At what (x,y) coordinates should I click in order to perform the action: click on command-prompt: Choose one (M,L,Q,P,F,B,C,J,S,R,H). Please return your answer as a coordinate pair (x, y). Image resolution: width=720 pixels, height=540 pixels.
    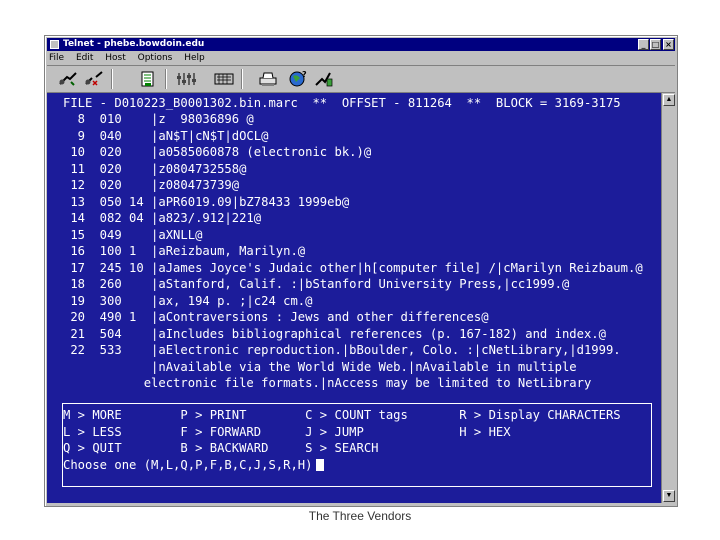
    Looking at the image, I should click on (188, 464).